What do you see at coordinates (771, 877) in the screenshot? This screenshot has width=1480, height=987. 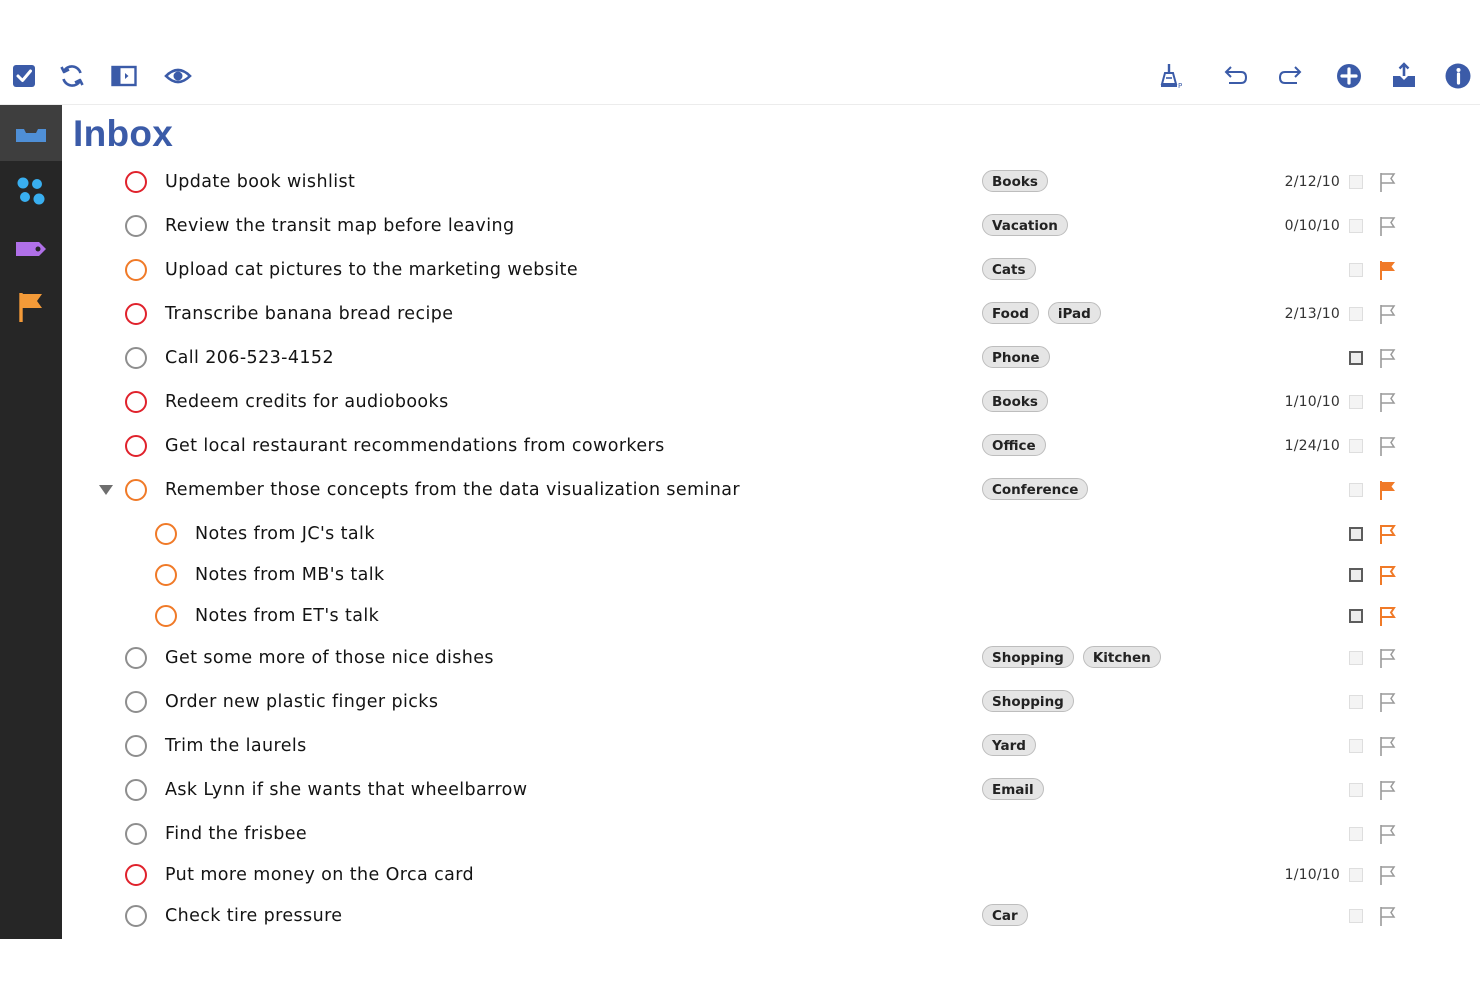 I see `task-row: Put more money on the Orca card 1/10/10` at bounding box center [771, 877].